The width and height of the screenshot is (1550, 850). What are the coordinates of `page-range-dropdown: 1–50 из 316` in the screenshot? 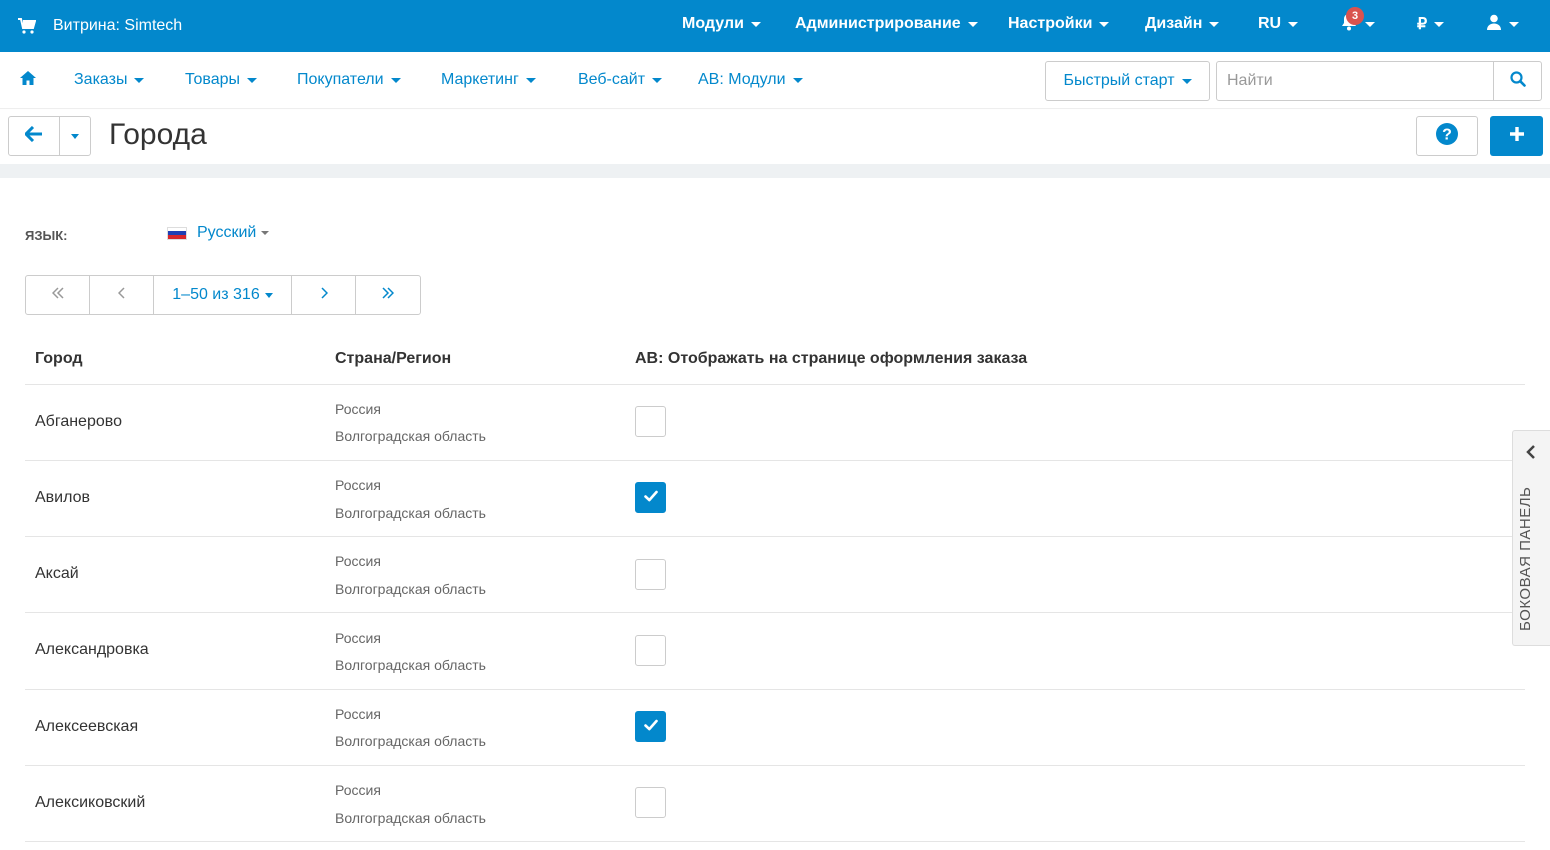 It's located at (223, 295).